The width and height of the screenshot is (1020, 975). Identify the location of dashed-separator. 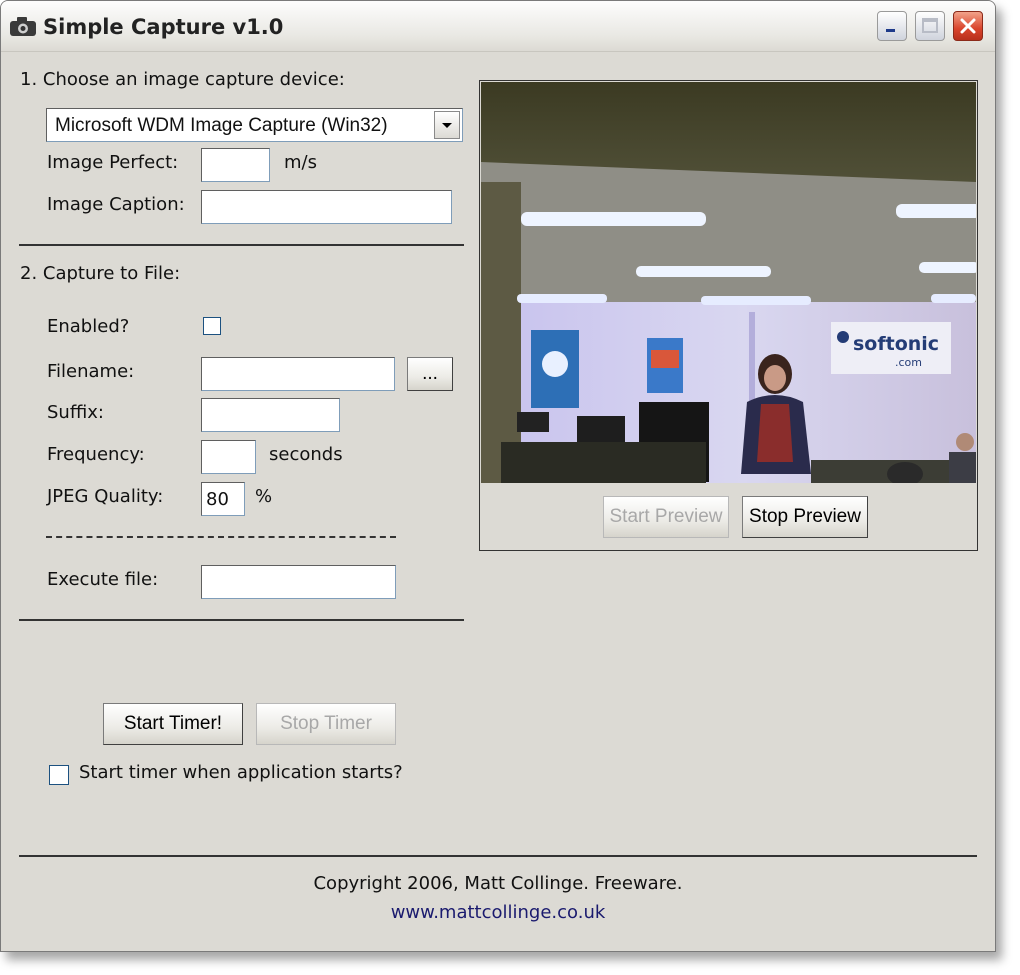
(221, 537).